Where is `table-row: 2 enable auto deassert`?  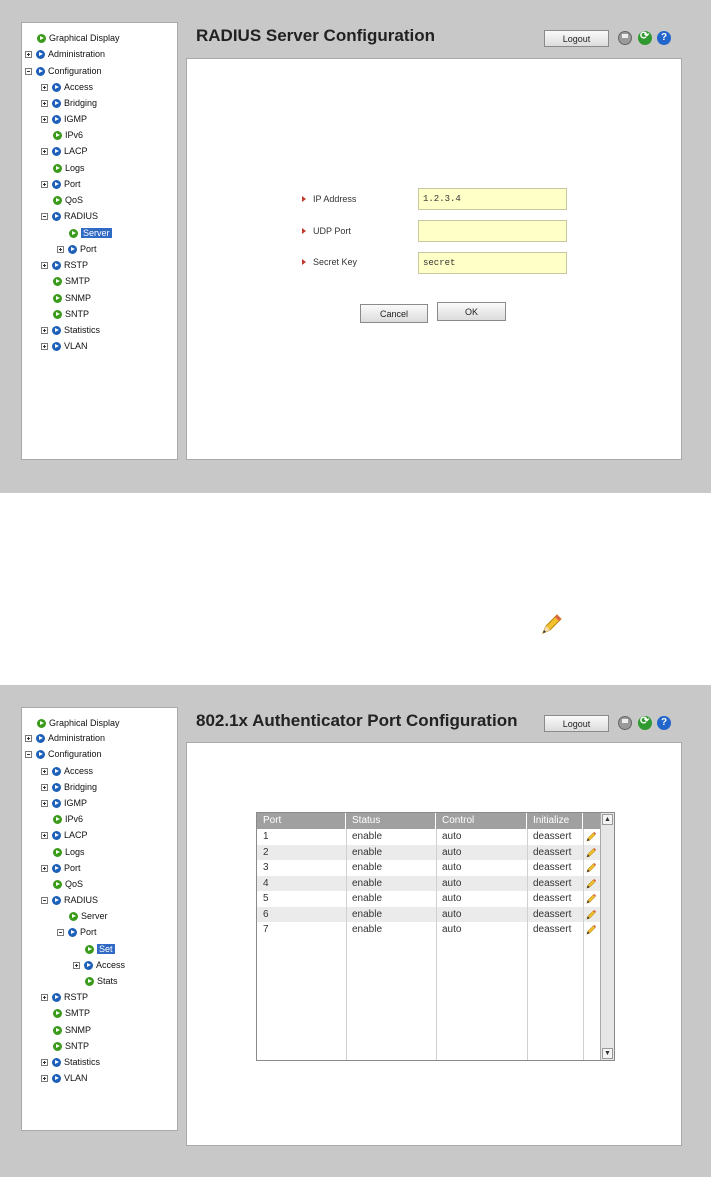
table-row: 2 enable auto deassert is located at coordinates (428, 852).